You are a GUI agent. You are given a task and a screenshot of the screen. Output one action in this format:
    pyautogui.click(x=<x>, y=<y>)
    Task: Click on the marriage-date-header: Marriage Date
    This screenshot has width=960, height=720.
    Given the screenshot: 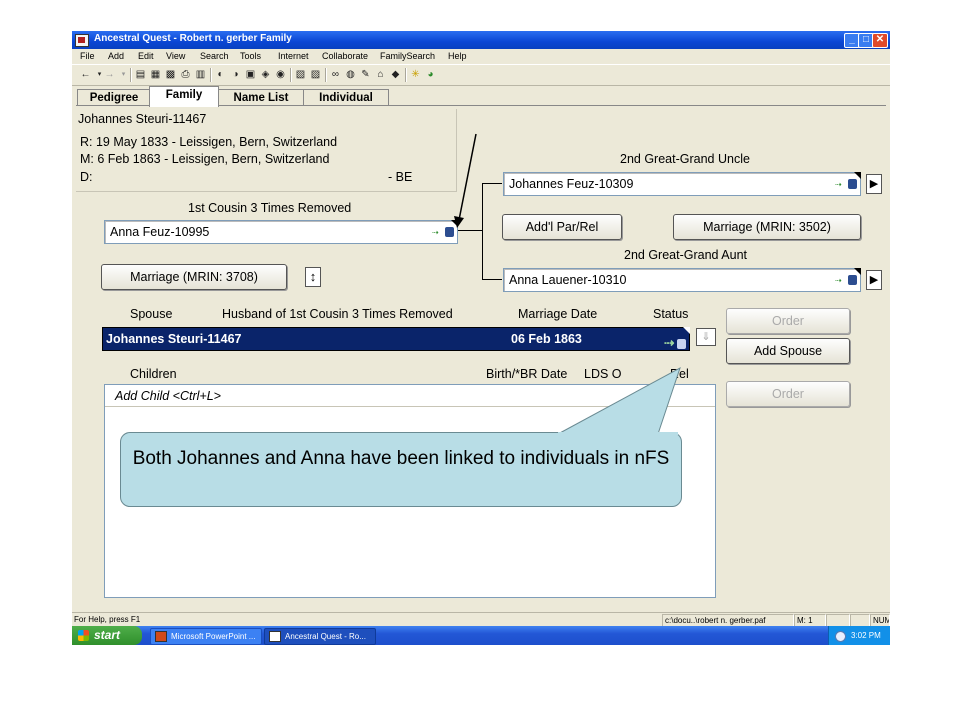 What is the action you would take?
    pyautogui.click(x=558, y=314)
    